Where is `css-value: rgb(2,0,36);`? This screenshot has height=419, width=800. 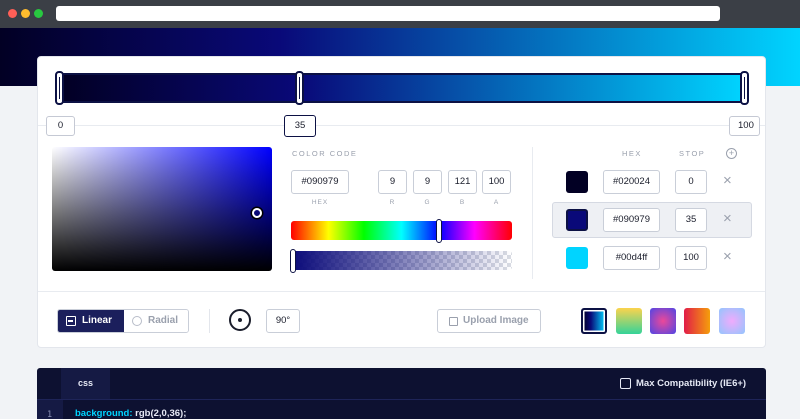 css-value: rgb(2,0,36); is located at coordinates (159, 413).